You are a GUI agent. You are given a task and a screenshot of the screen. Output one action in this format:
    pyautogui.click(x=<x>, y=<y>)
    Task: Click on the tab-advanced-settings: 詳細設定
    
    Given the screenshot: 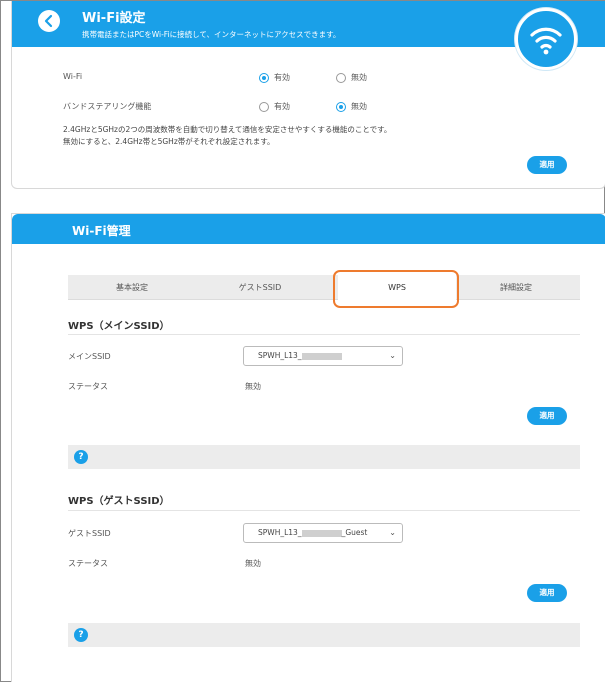 What is the action you would take?
    pyautogui.click(x=516, y=287)
    